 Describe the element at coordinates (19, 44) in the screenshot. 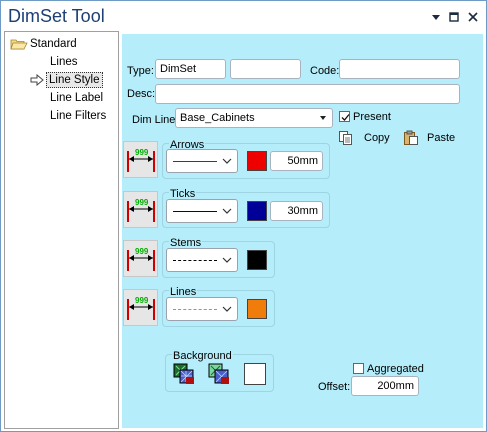

I see `folder-open-icon` at that location.